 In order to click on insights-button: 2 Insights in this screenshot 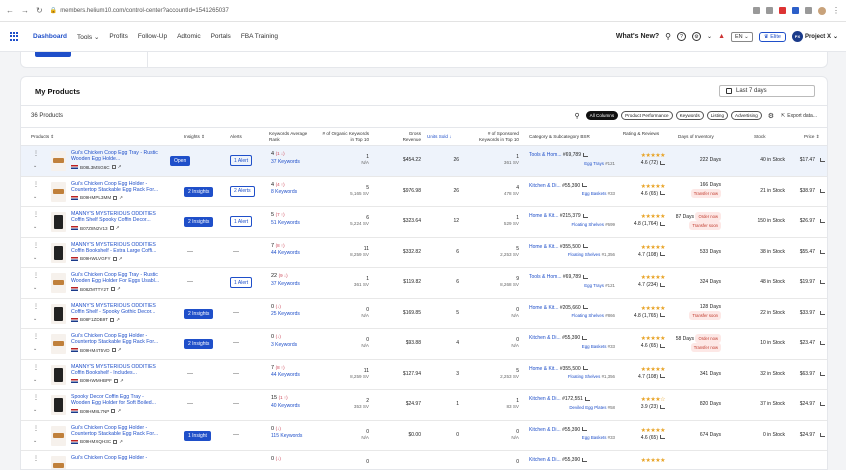, I will do `click(199, 313)`.